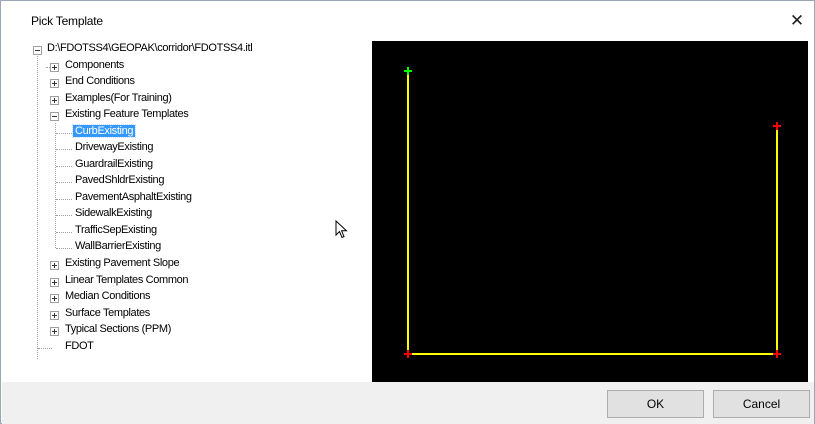 Image resolution: width=815 pixels, height=424 pixels. What do you see at coordinates (116, 230) in the screenshot?
I see `tree-item-traffic-sep-existing: TrafficSepExisting` at bounding box center [116, 230].